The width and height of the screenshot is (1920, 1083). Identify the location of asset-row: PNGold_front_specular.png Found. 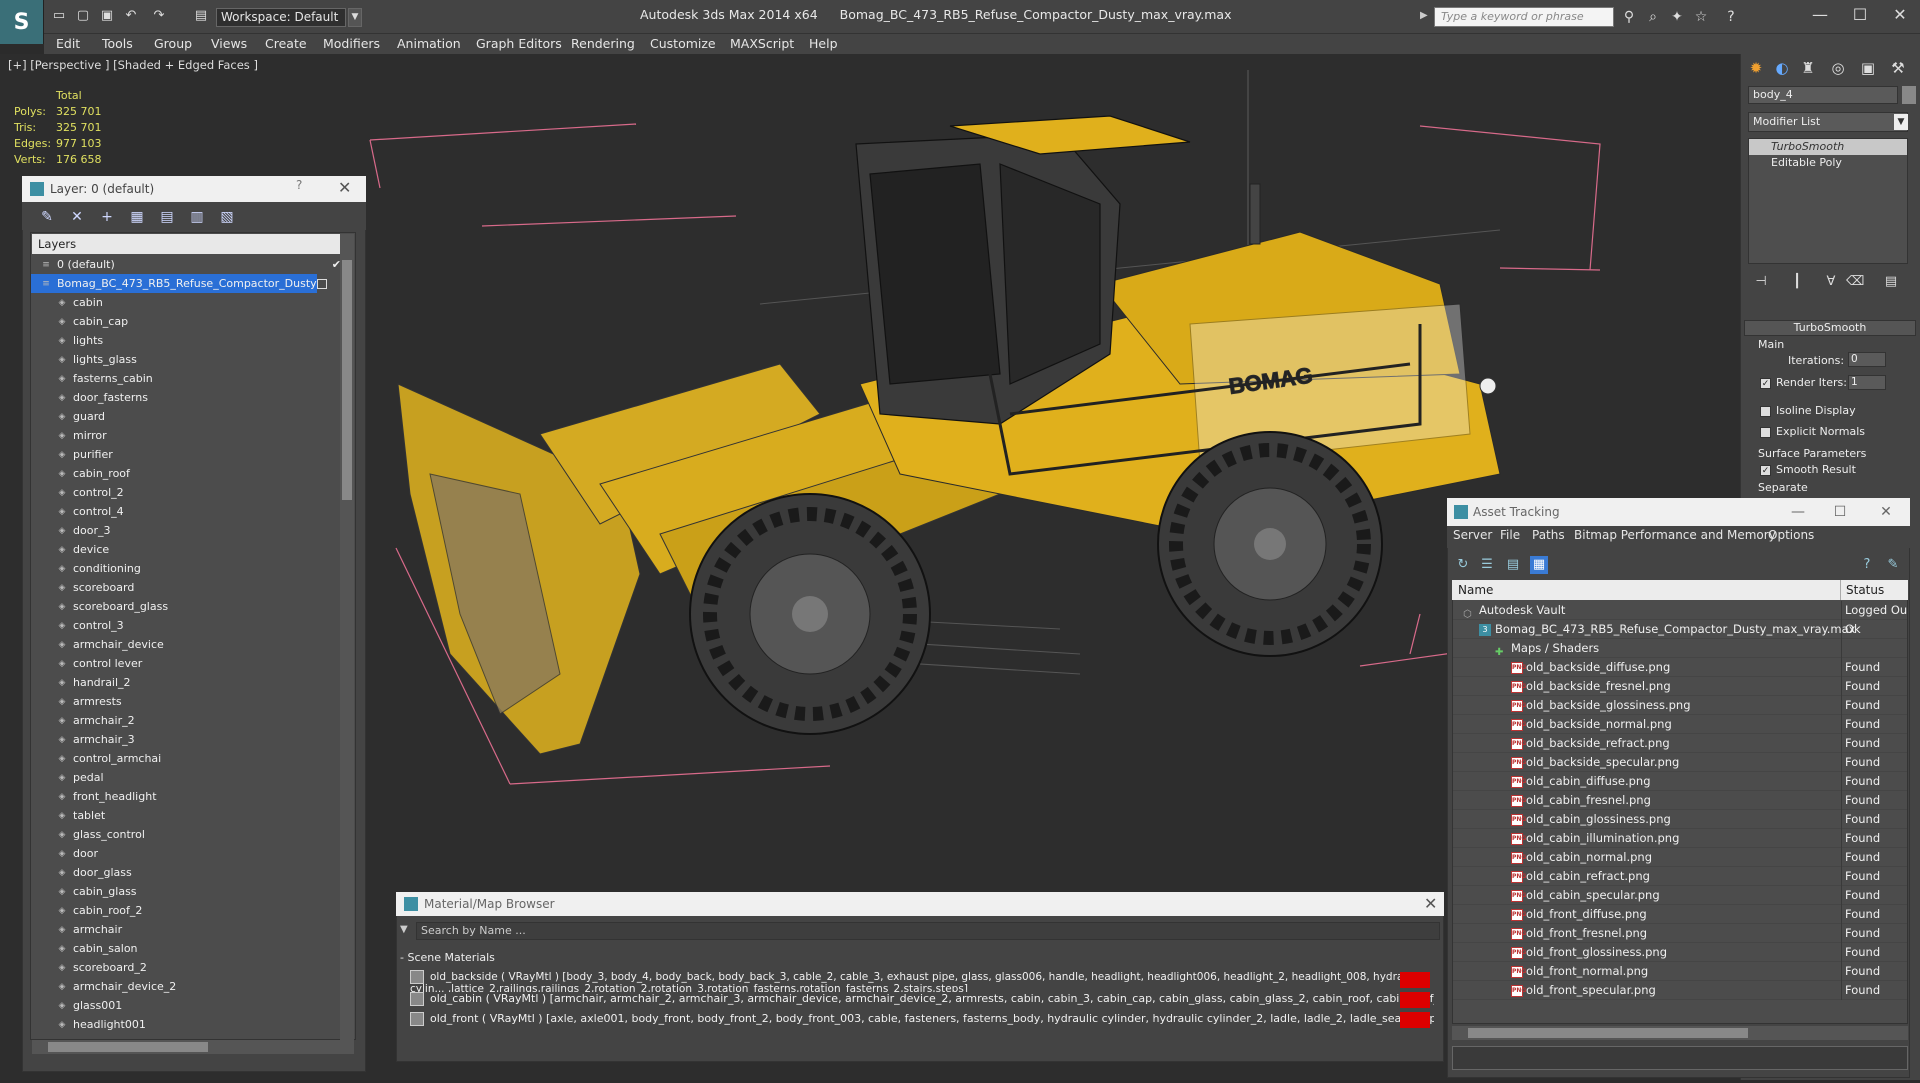
(1680, 990).